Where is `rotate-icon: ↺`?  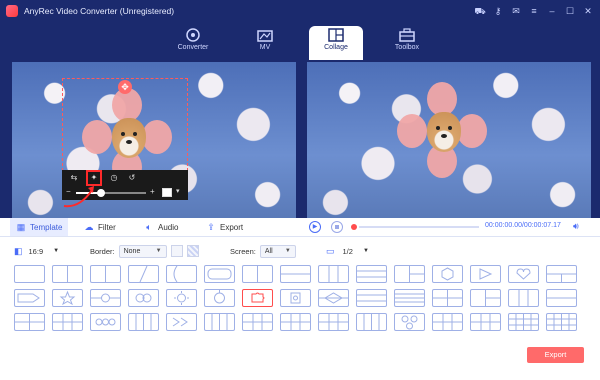
rotate-icon: ↺ is located at coordinates (132, 178).